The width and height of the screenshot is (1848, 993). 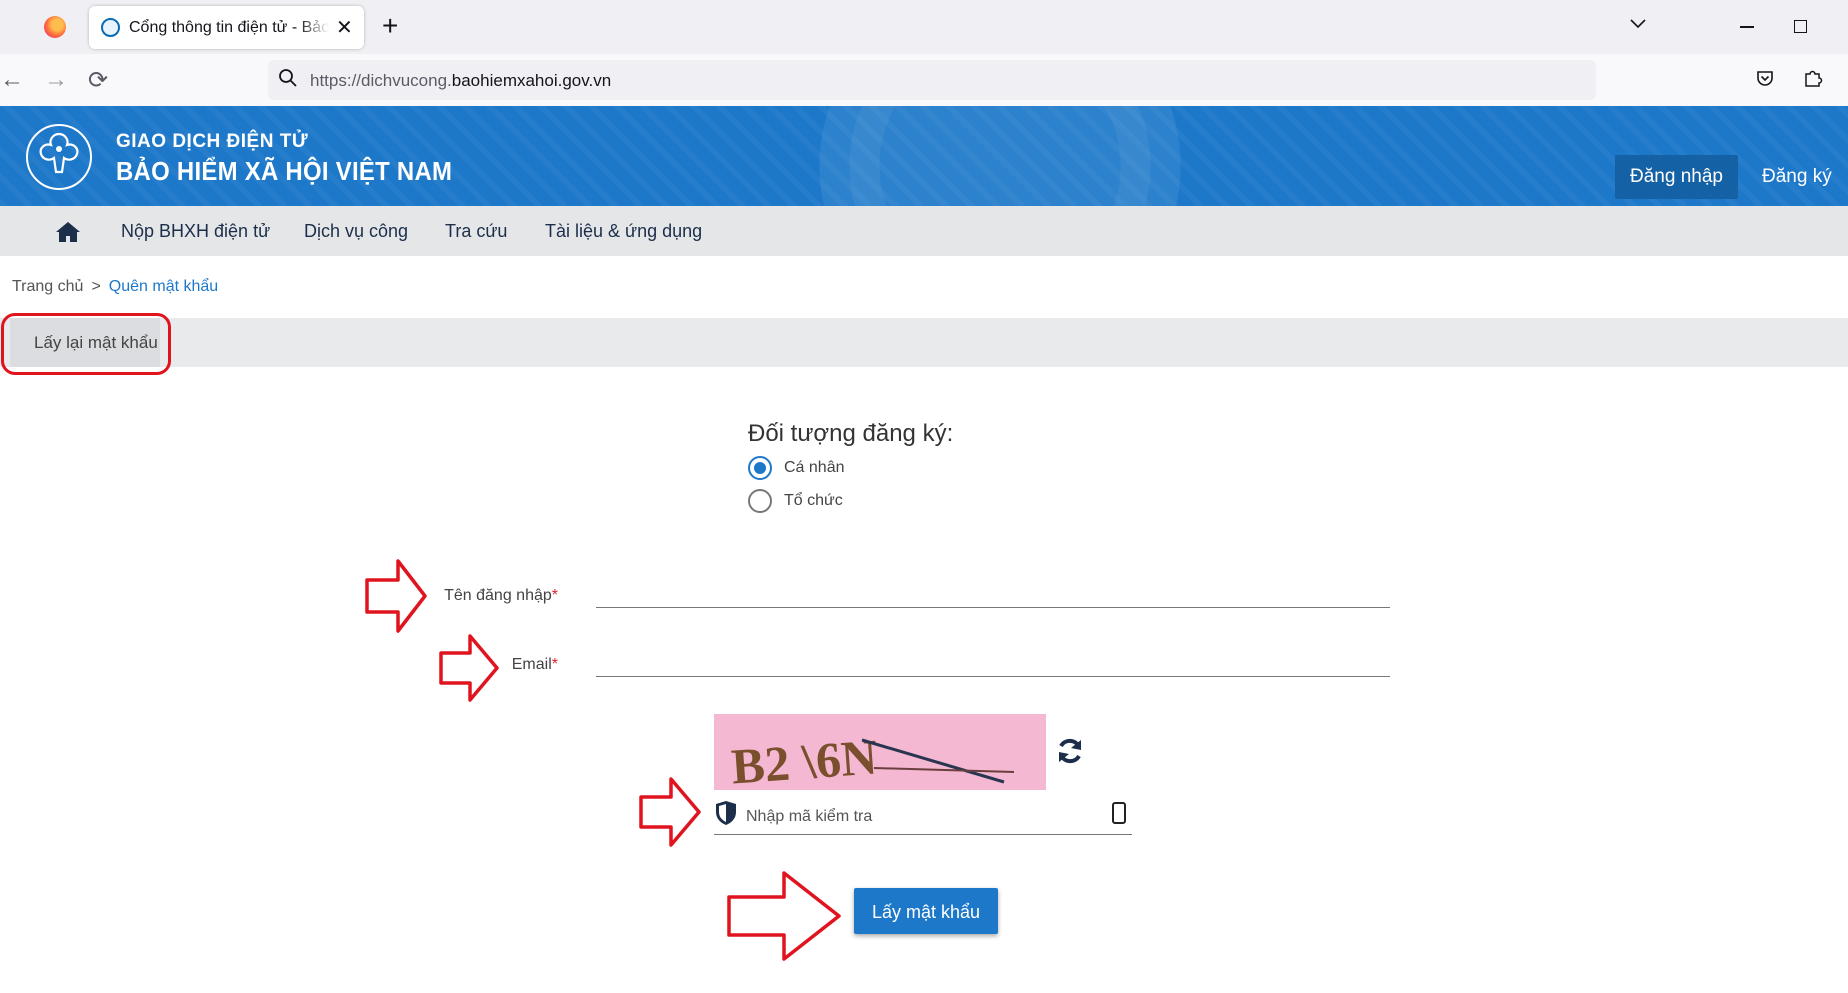 What do you see at coordinates (12, 80) in the screenshot?
I see `back-arrow-icon: ←` at bounding box center [12, 80].